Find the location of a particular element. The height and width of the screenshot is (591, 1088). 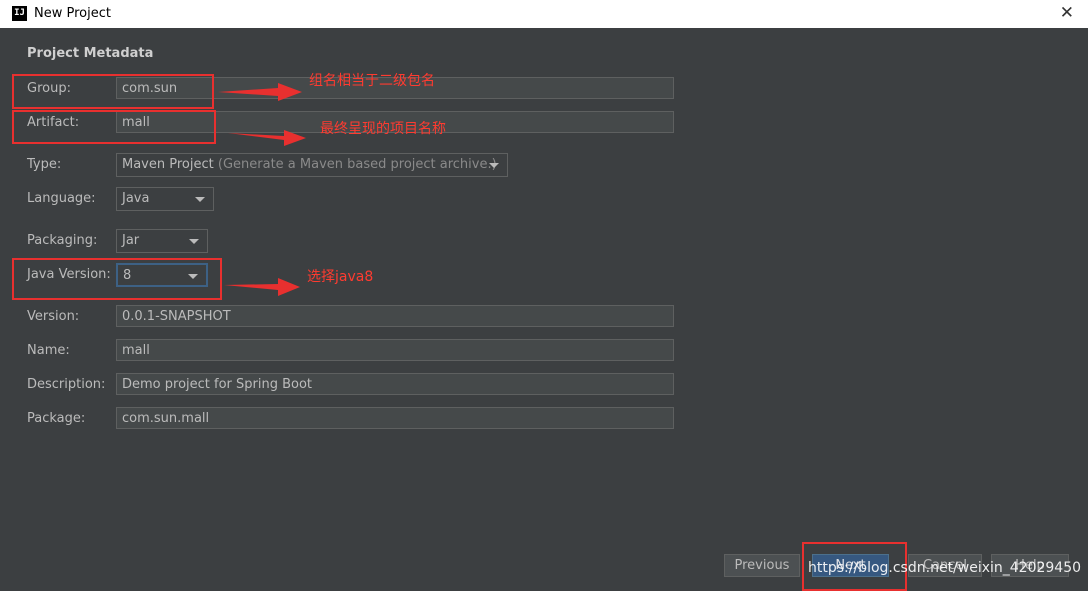

description-field: Demo project for Spring Boot is located at coordinates (395, 384).